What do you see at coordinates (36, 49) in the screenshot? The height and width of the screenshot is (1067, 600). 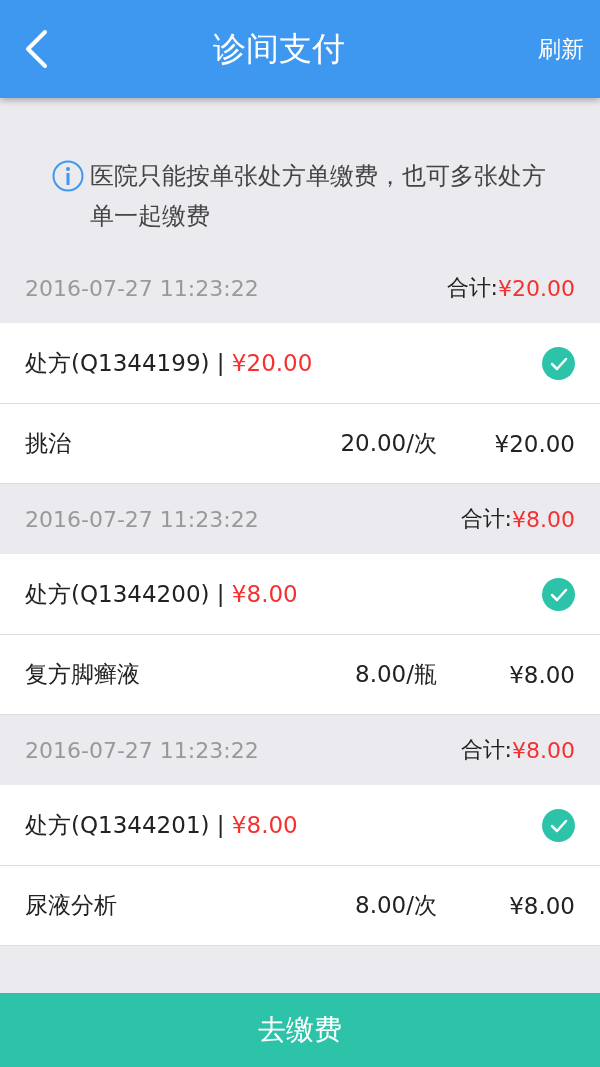 I see `back-icon` at bounding box center [36, 49].